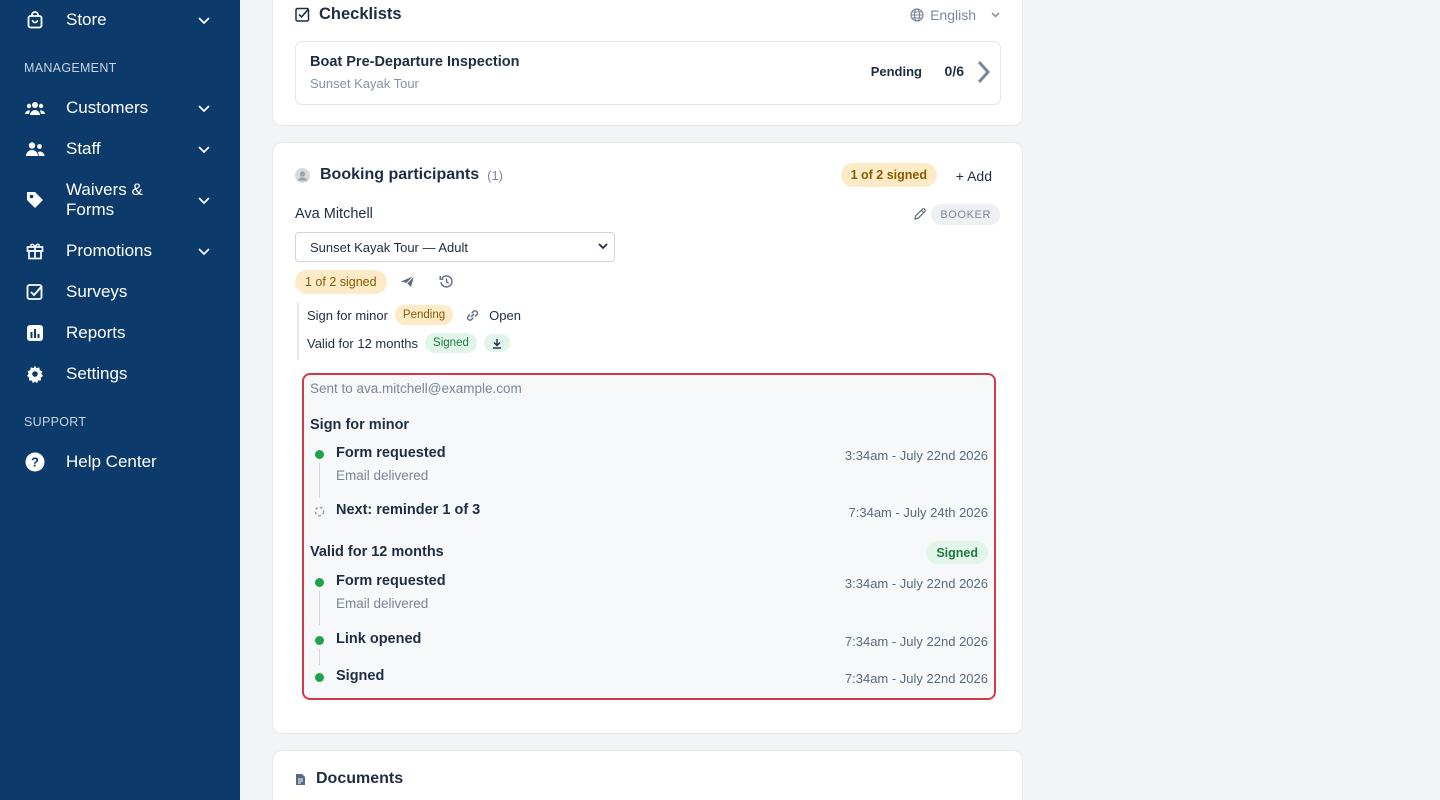  What do you see at coordinates (920, 214) in the screenshot?
I see `edit-pencil-icon` at bounding box center [920, 214].